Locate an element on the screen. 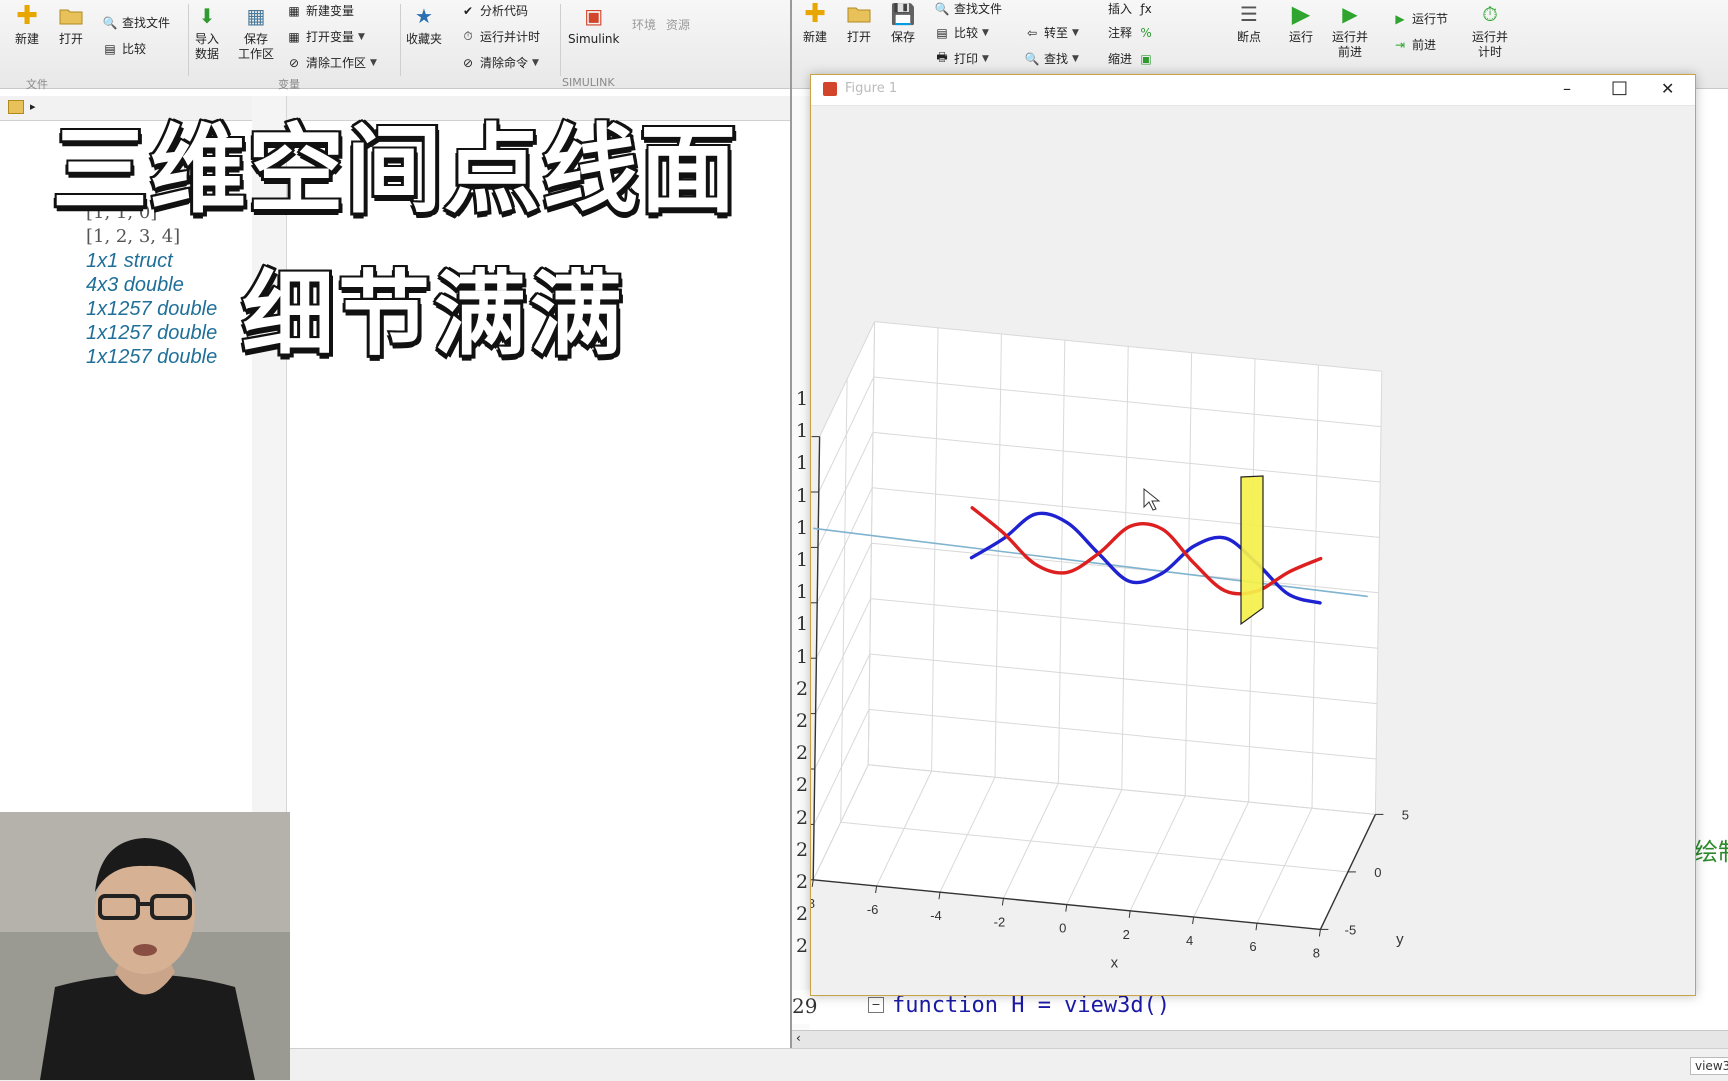  plus-icon: ✚ is located at coordinates (27, 16).